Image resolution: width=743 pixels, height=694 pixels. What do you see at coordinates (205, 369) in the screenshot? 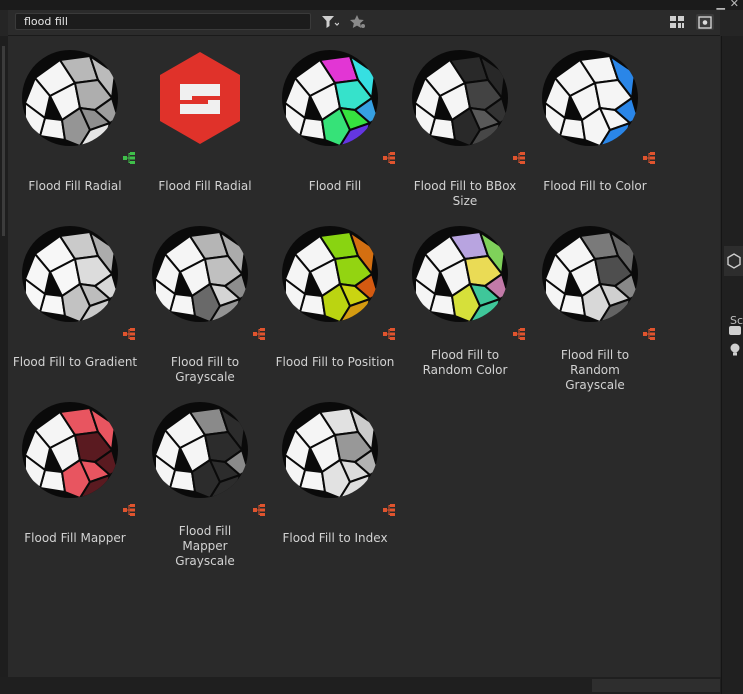
I see `tile-label: Flood Fill to Grayscale` at bounding box center [205, 369].